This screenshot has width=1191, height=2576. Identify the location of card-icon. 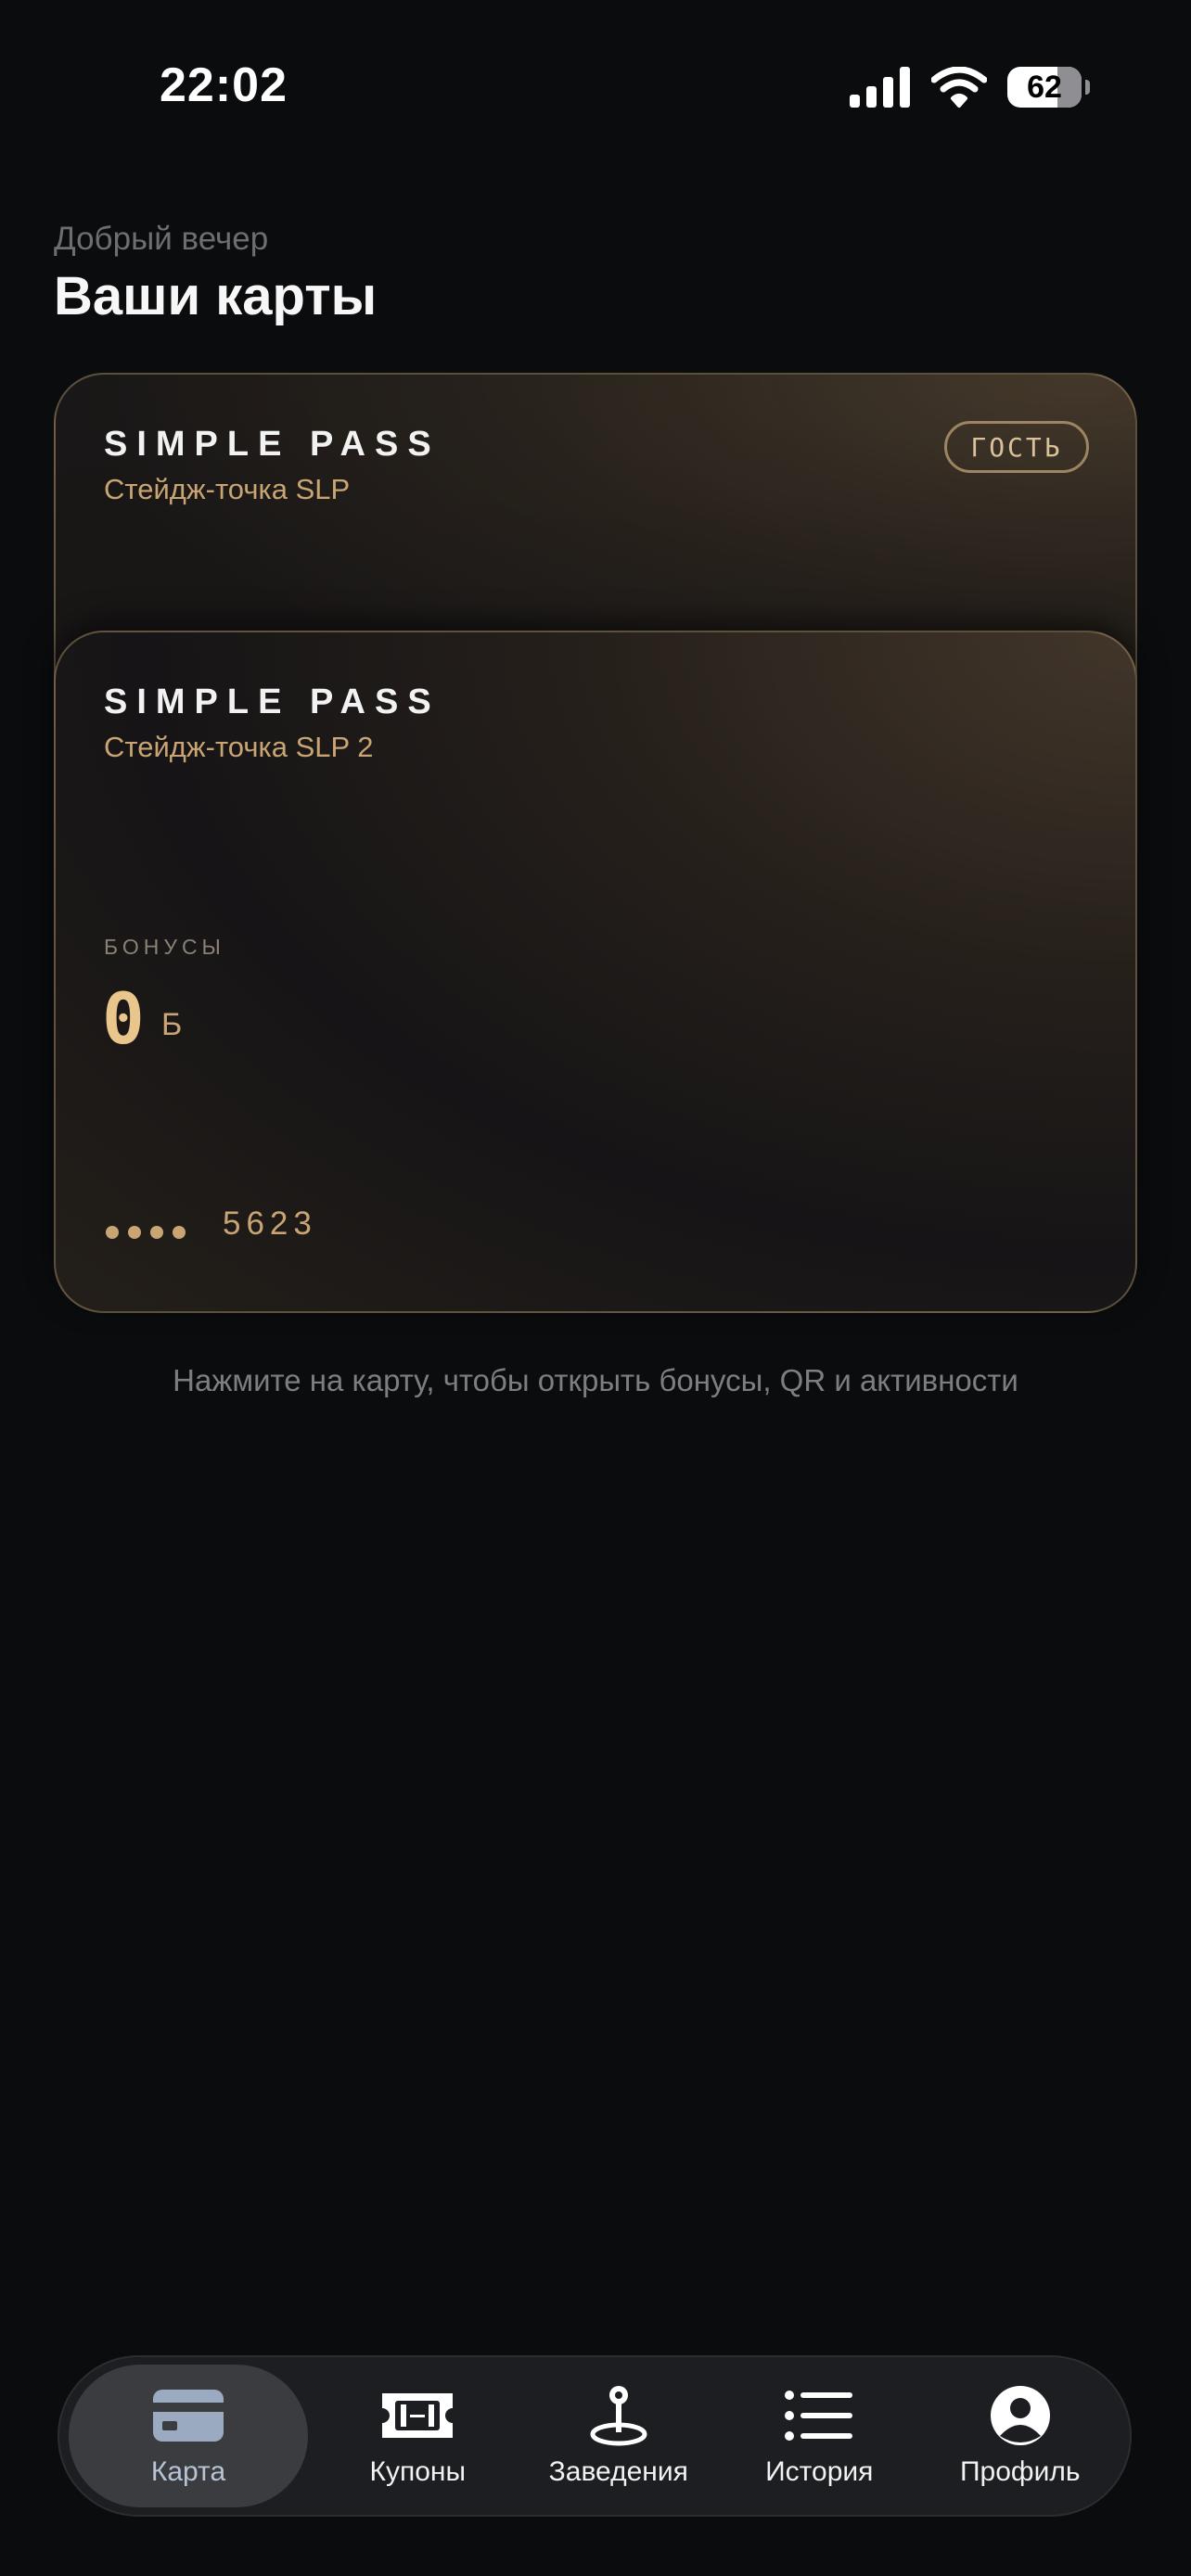
(188, 2416).